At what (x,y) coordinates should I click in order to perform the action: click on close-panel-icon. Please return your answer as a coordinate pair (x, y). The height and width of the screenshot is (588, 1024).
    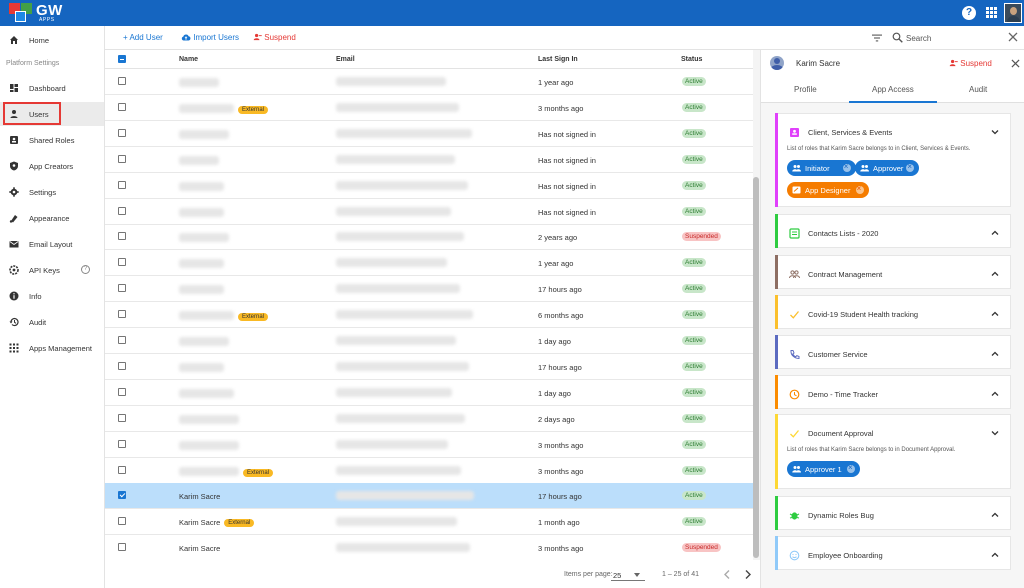
    Looking at the image, I should click on (1015, 63).